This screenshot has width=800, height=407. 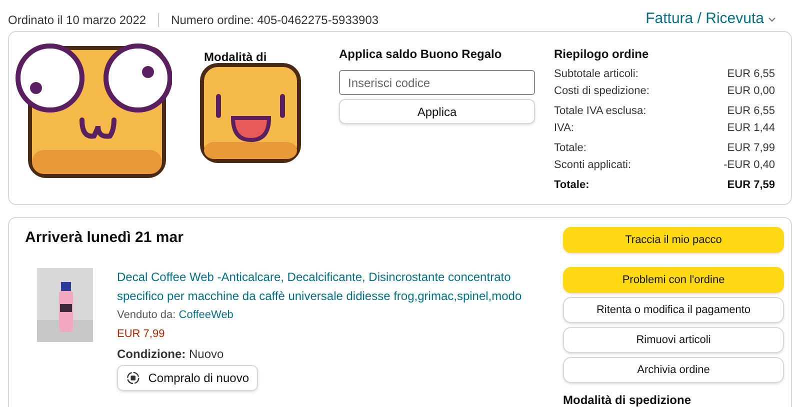 I want to click on summary-label: Sconti applicati:, so click(x=593, y=165).